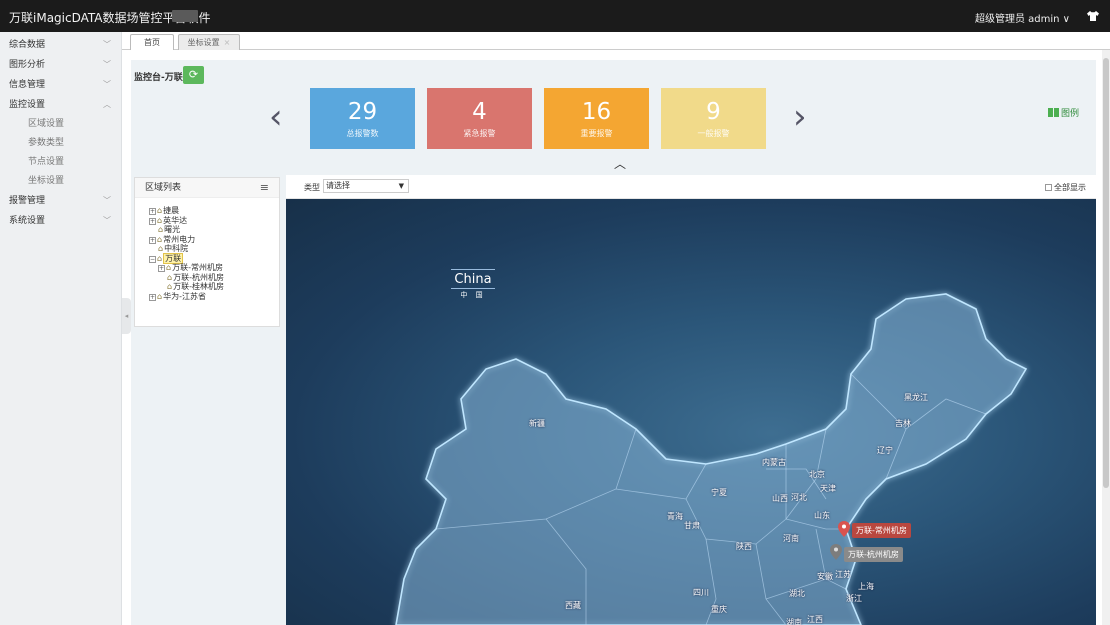 The width and height of the screenshot is (1110, 625). I want to click on sidebar-item-label: 综合数据, so click(27, 45).